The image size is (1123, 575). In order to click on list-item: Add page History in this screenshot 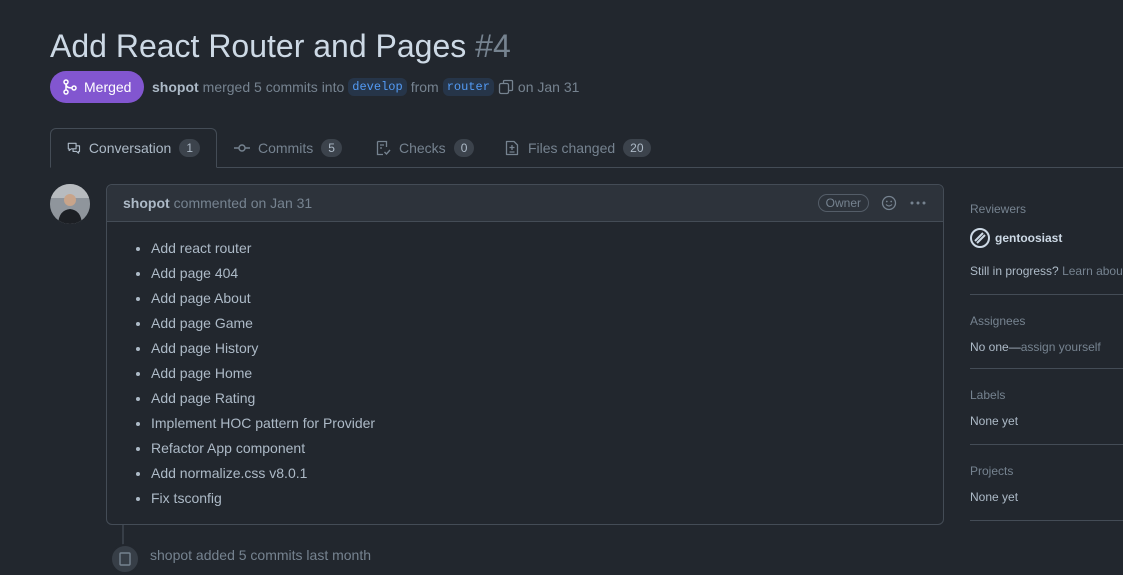, I will do `click(547, 348)`.